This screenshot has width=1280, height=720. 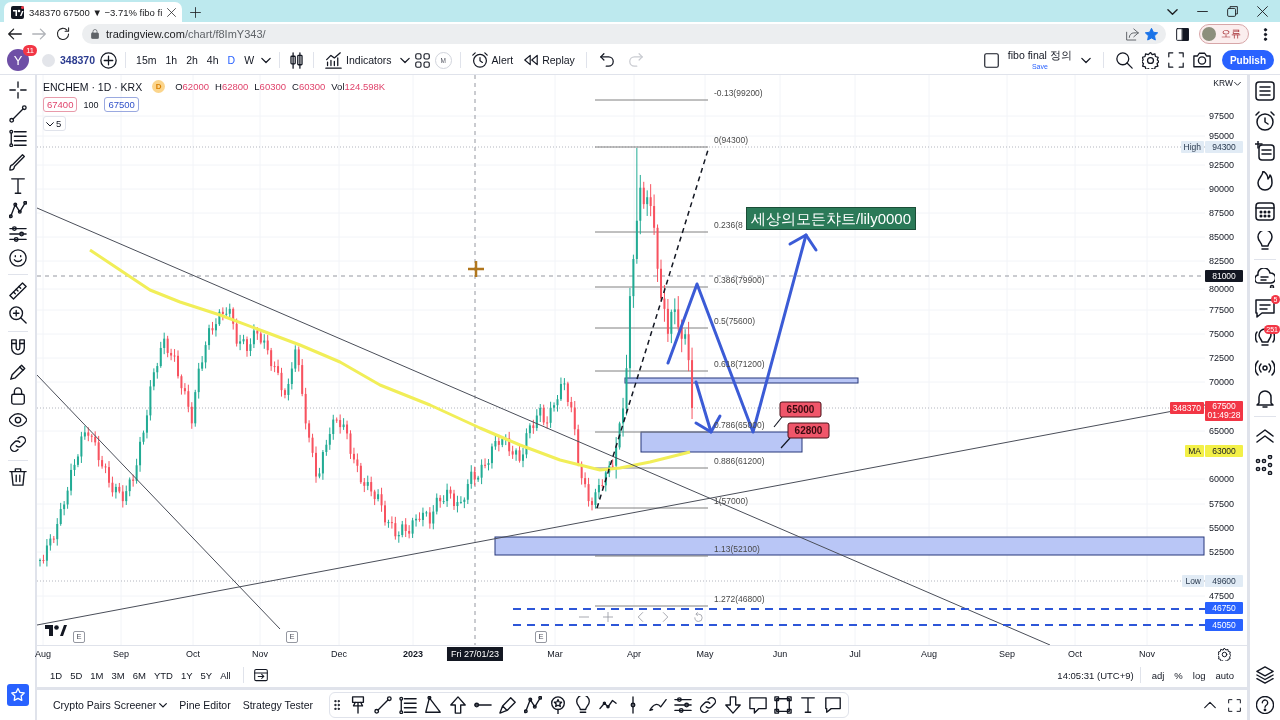 What do you see at coordinates (17, 372) in the screenshot?
I see `pencil-icon` at bounding box center [17, 372].